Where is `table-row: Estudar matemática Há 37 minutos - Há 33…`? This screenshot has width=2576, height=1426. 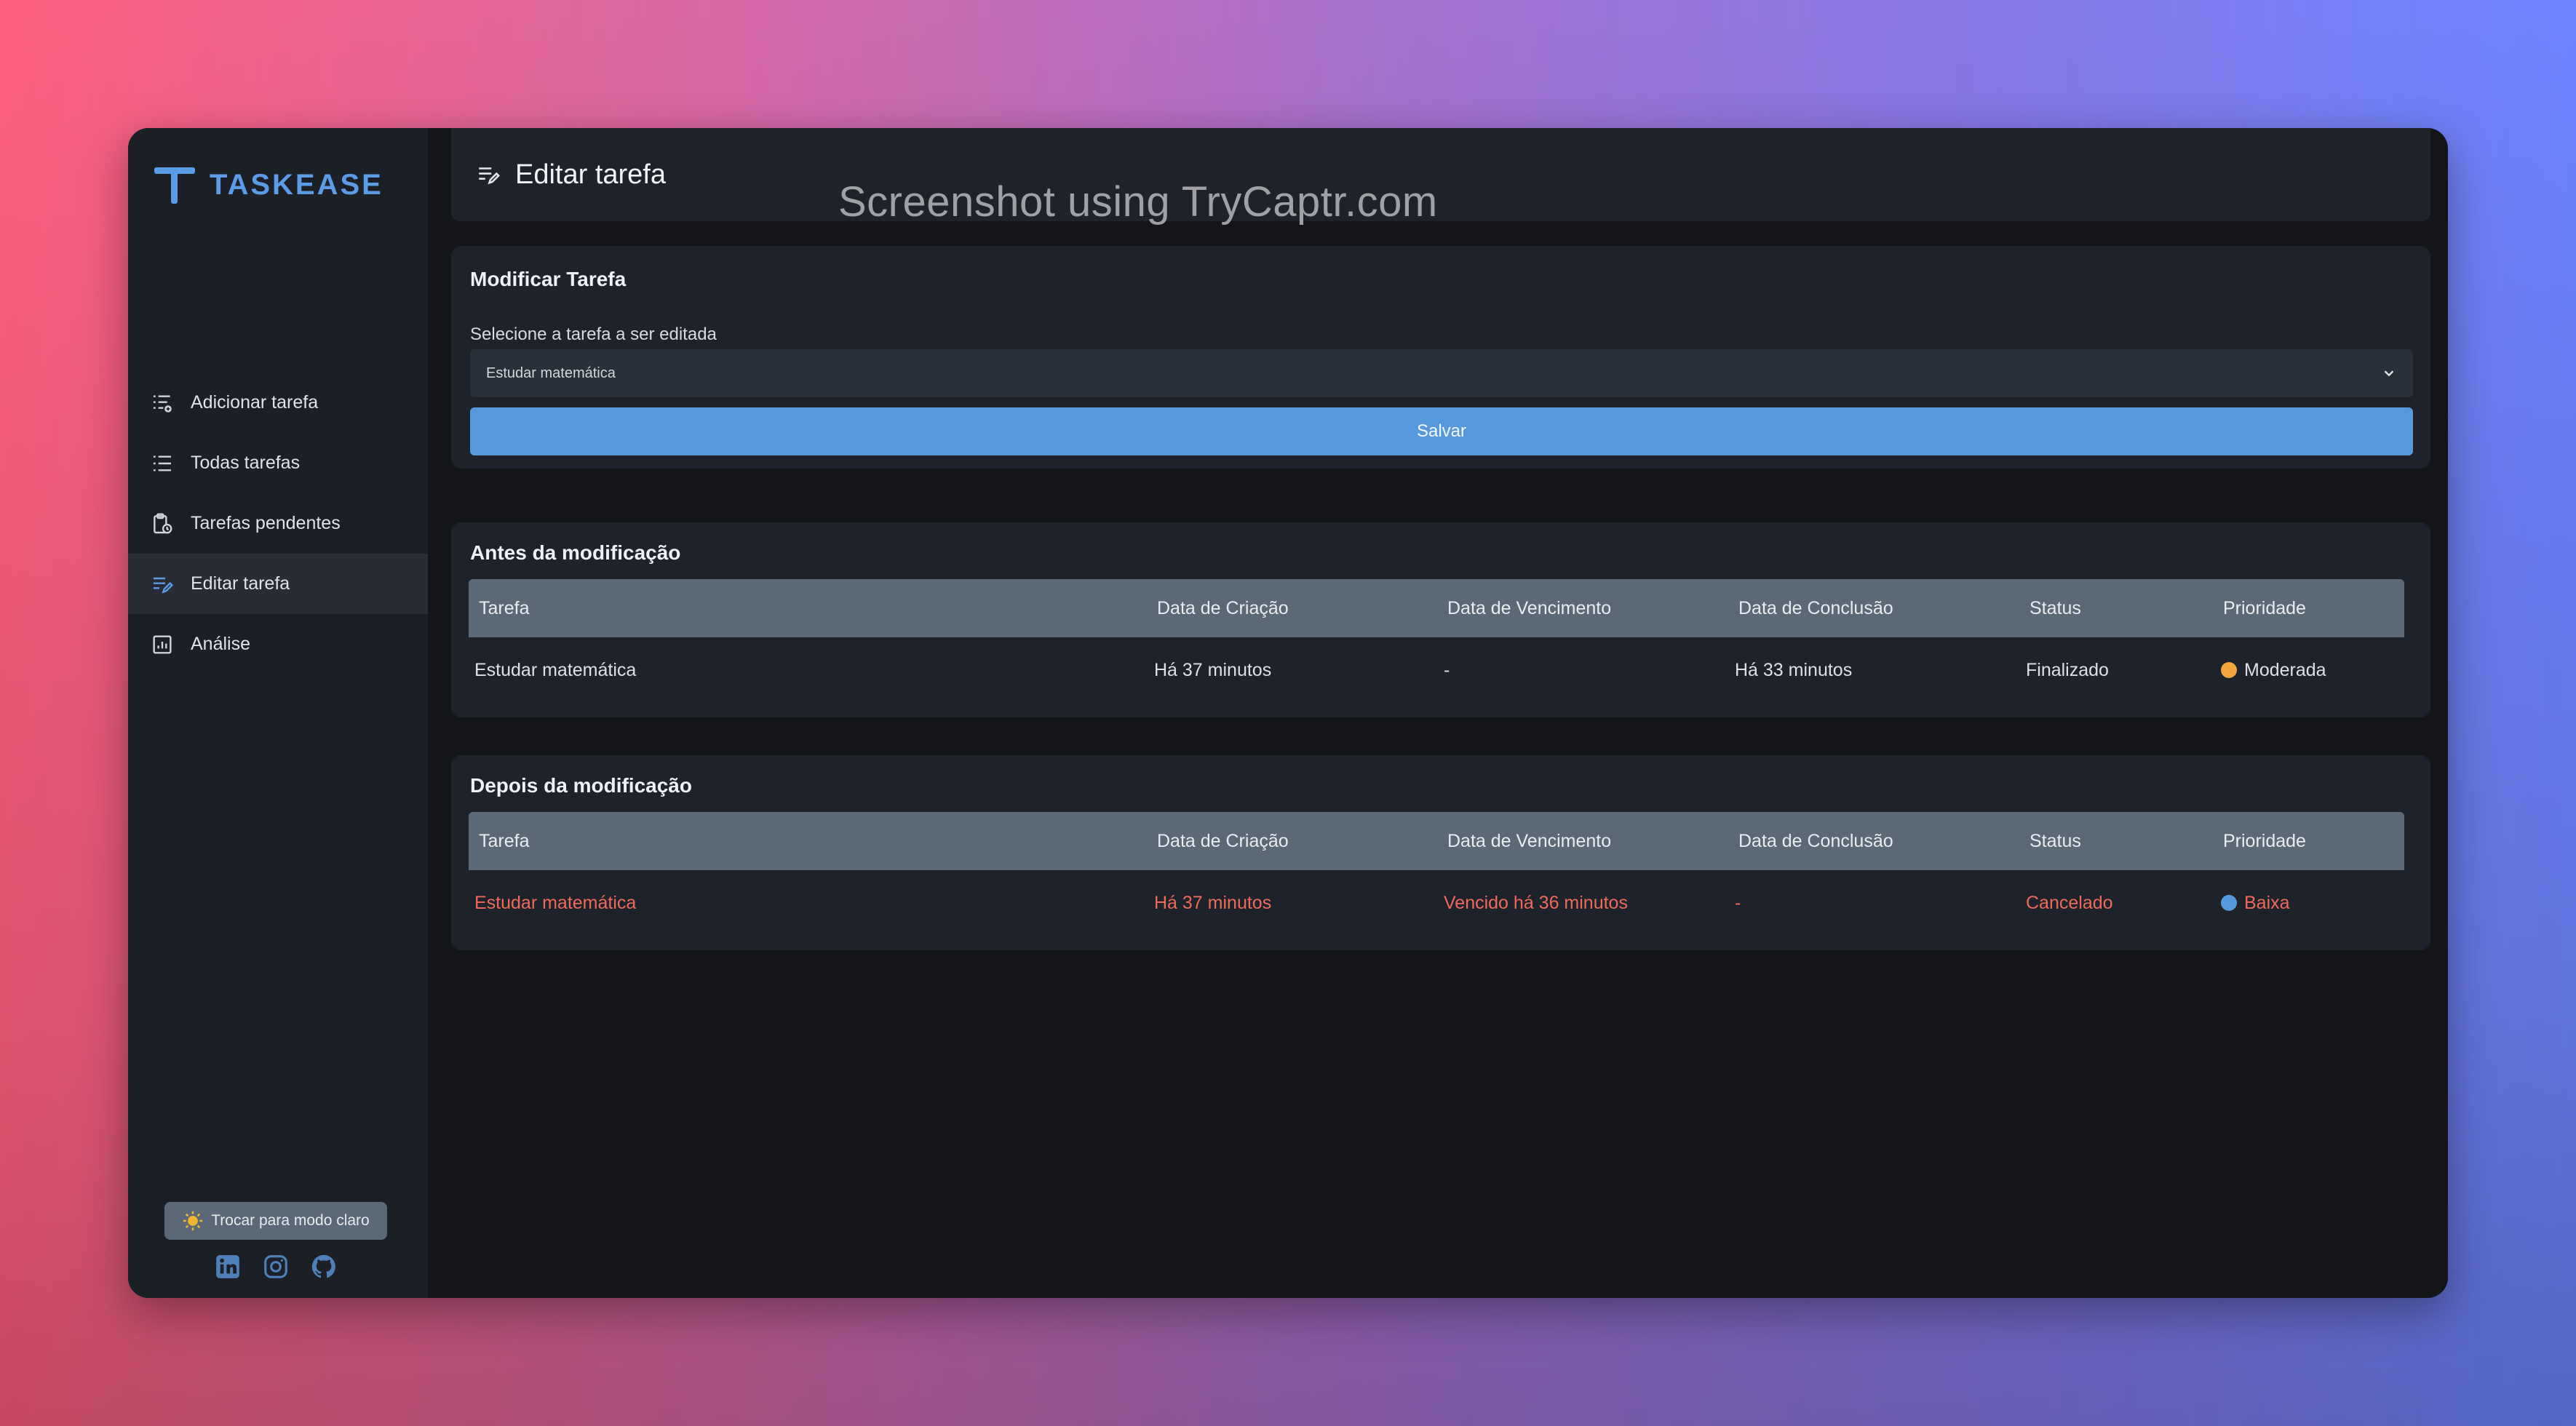
table-row: Estudar matemática Há 37 minutos - Há 33… is located at coordinates (1436, 670).